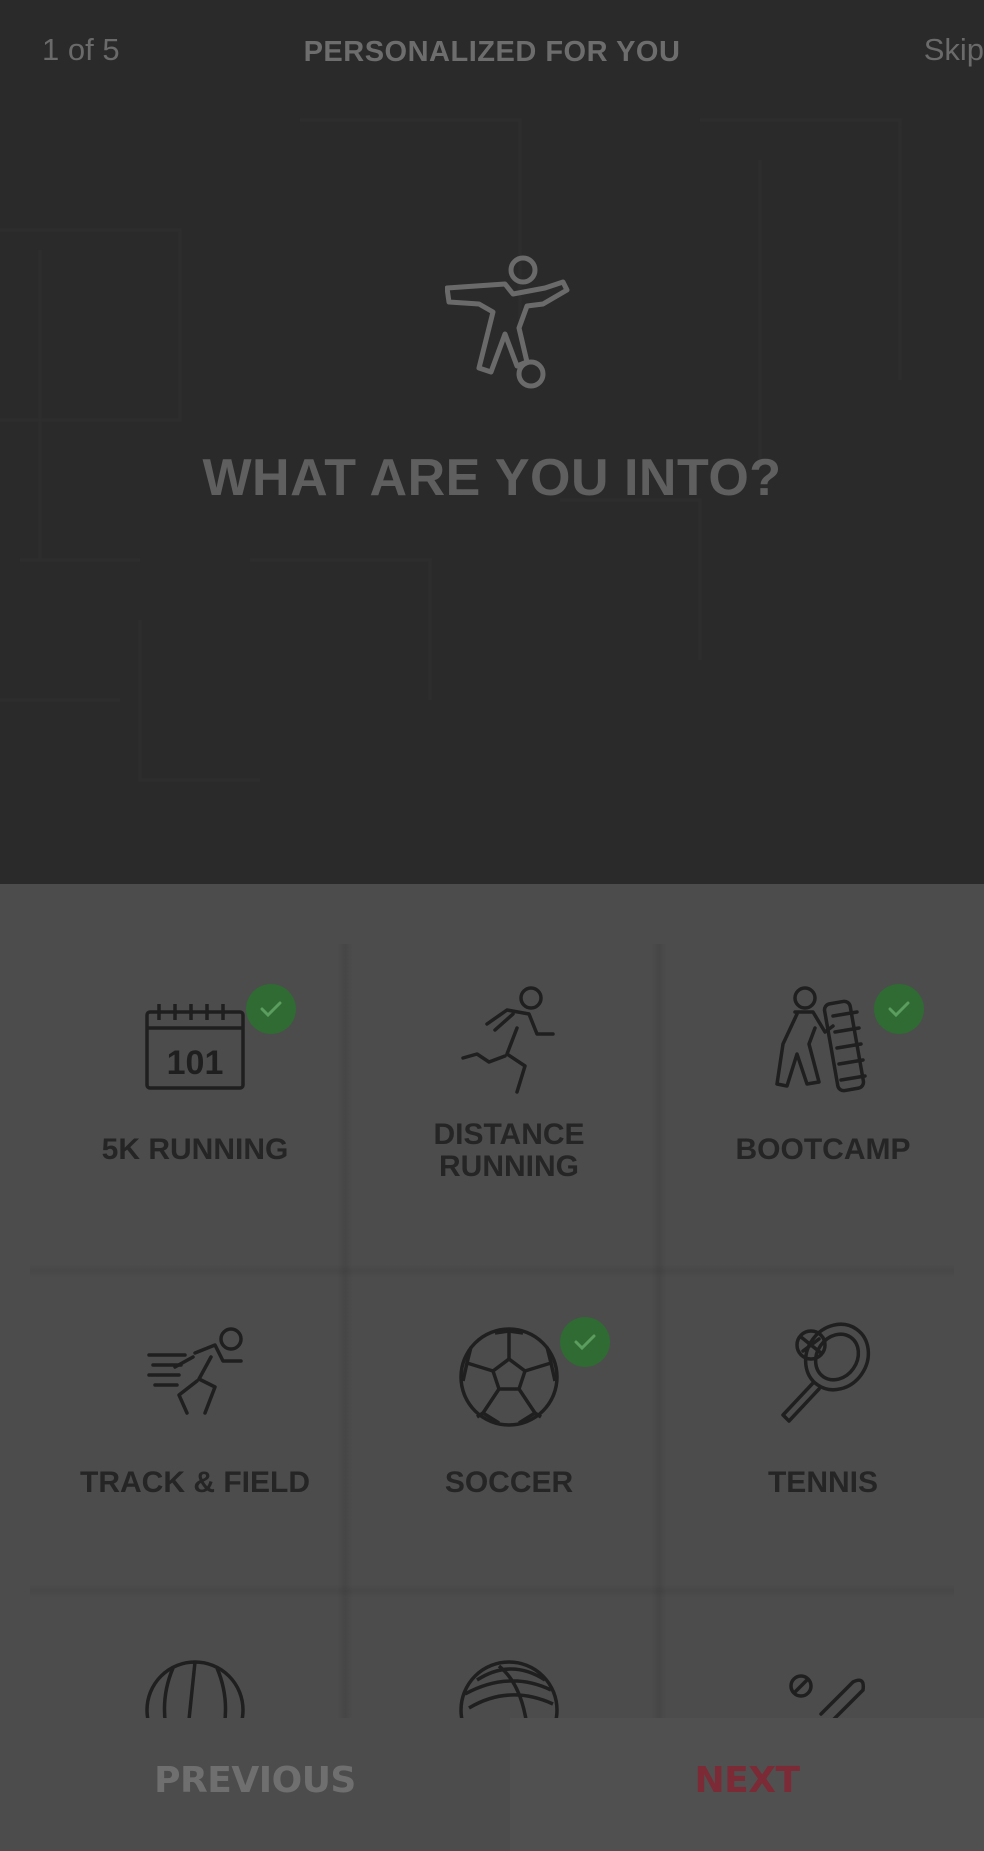  Describe the element at coordinates (954, 50) in the screenshot. I see `skip-button: Skip` at that location.